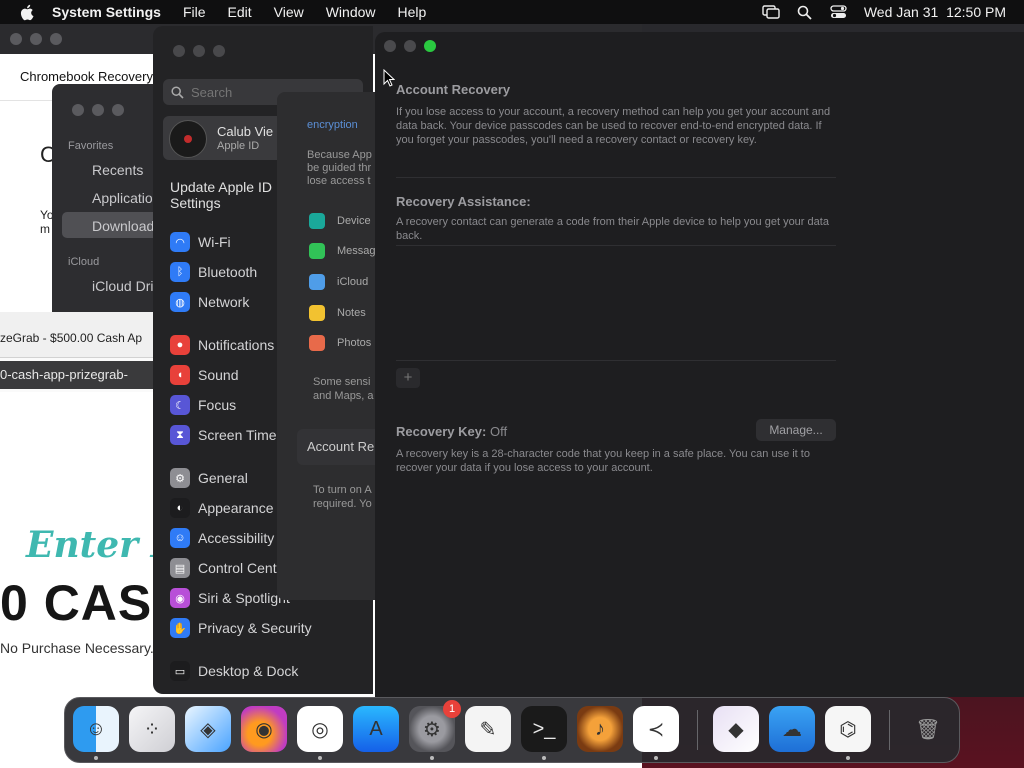  Describe the element at coordinates (430, 46) in the screenshot. I see `recovery-zoom-button` at that location.